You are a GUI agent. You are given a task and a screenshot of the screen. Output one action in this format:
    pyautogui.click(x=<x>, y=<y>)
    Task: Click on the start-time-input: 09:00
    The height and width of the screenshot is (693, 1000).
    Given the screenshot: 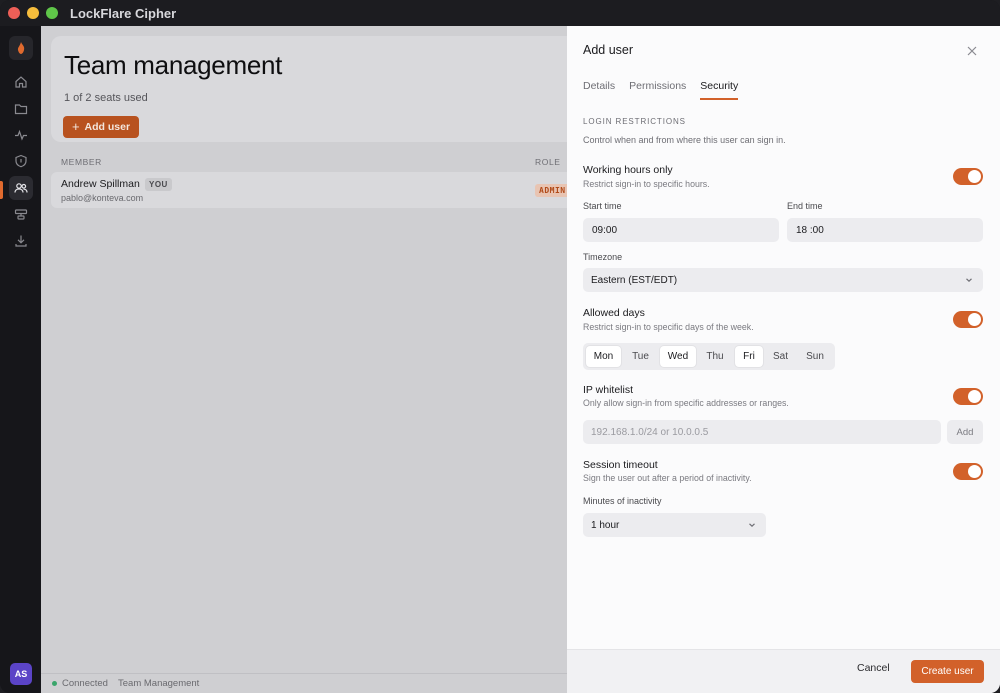 What is the action you would take?
    pyautogui.click(x=681, y=230)
    